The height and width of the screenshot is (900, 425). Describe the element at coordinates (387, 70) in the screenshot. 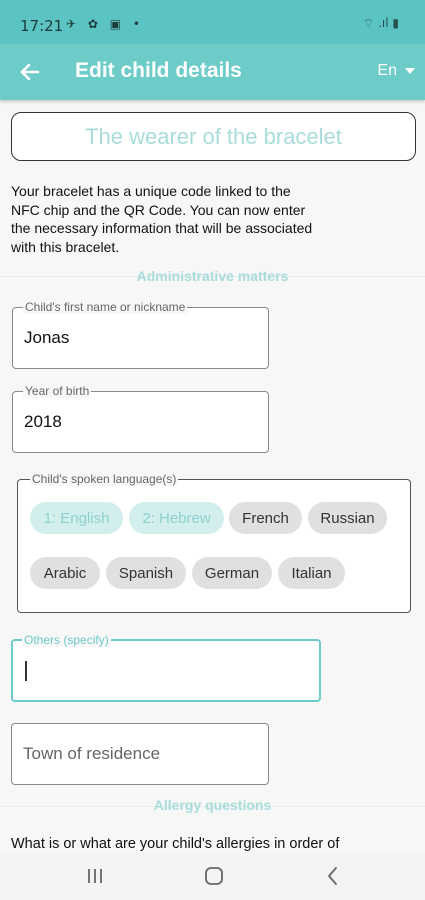

I see `language-value: En` at that location.